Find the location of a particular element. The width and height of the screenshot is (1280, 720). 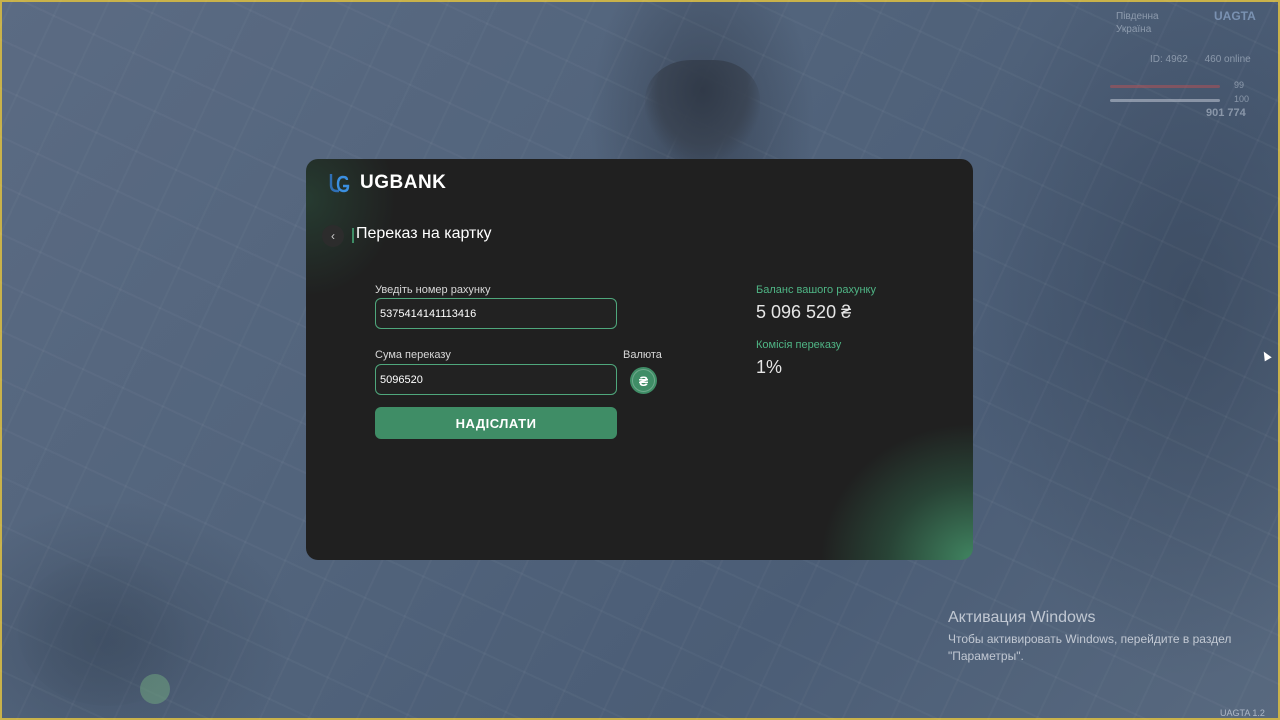

hud-player-id: ID: 4962 460 online is located at coordinates (1200, 59).